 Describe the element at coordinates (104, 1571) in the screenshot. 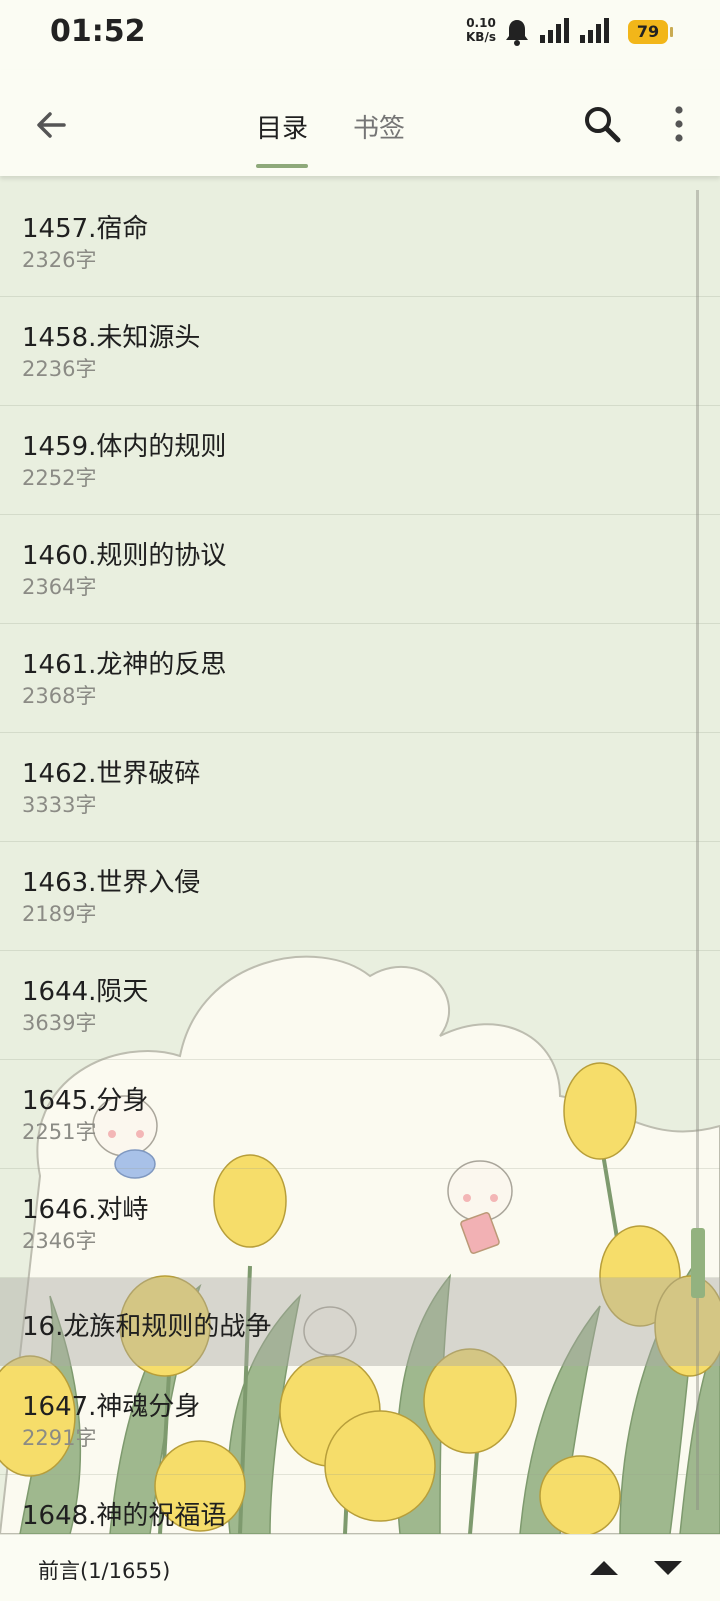

I see `progress-label: 前言(1/1655)` at that location.